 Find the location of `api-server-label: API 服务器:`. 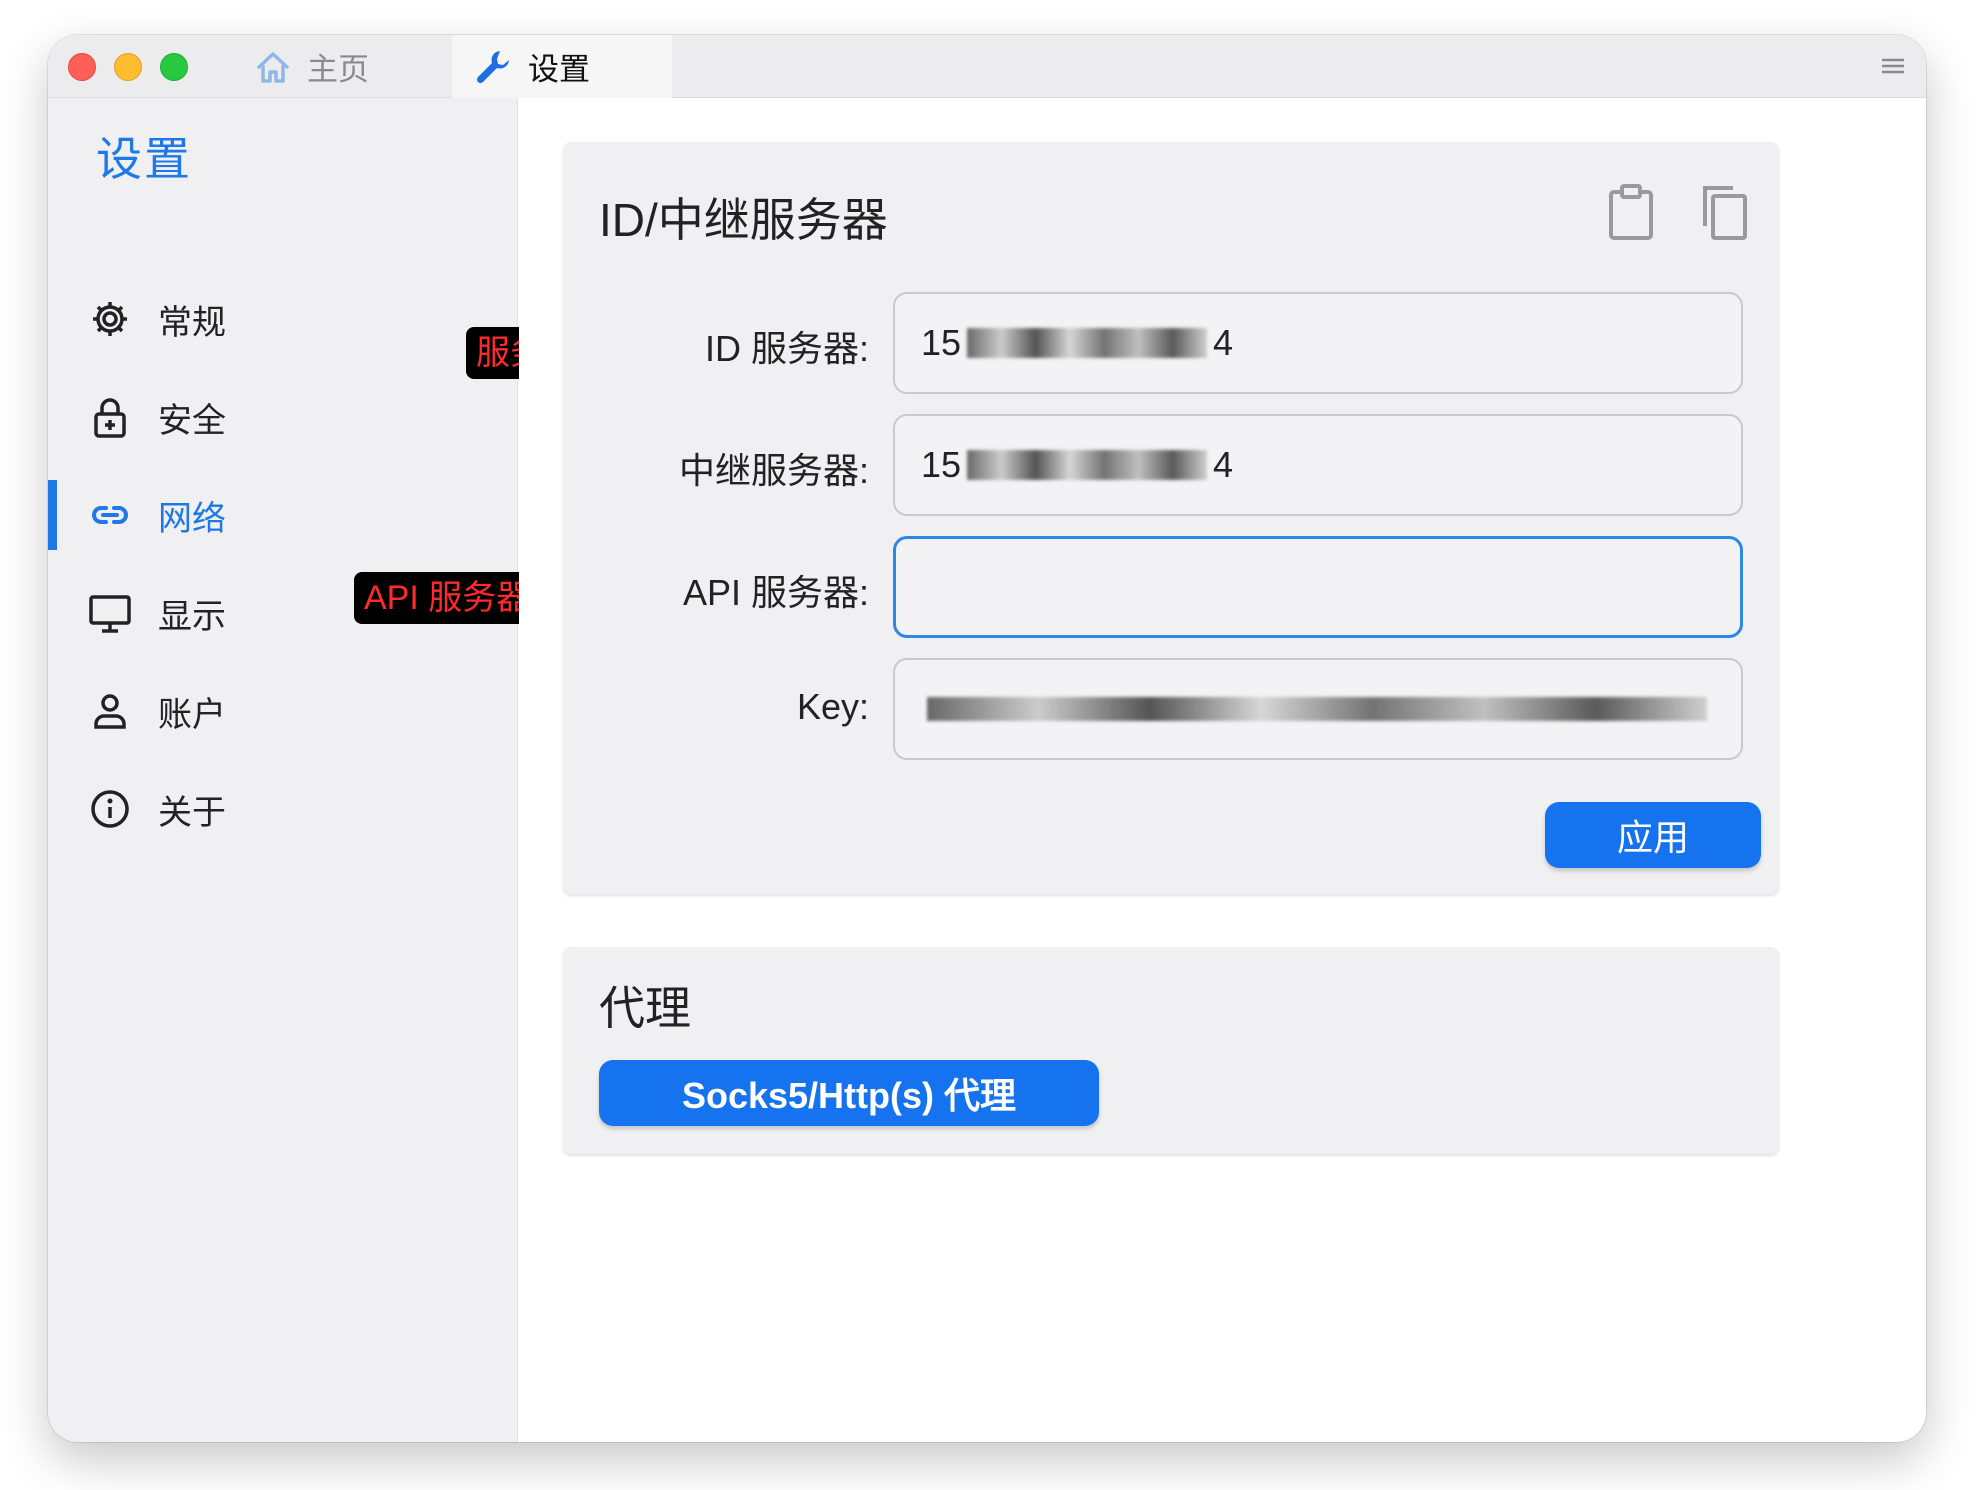

api-server-label: API 服务器: is located at coordinates (775, 592).